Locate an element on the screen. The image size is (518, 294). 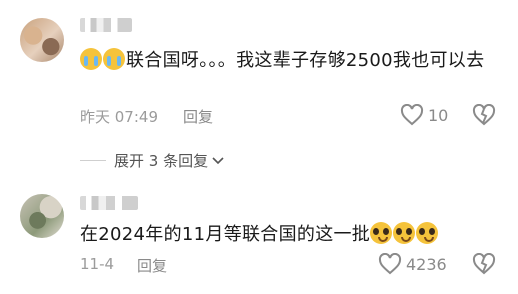
like-button: 10 is located at coordinates (424, 115).